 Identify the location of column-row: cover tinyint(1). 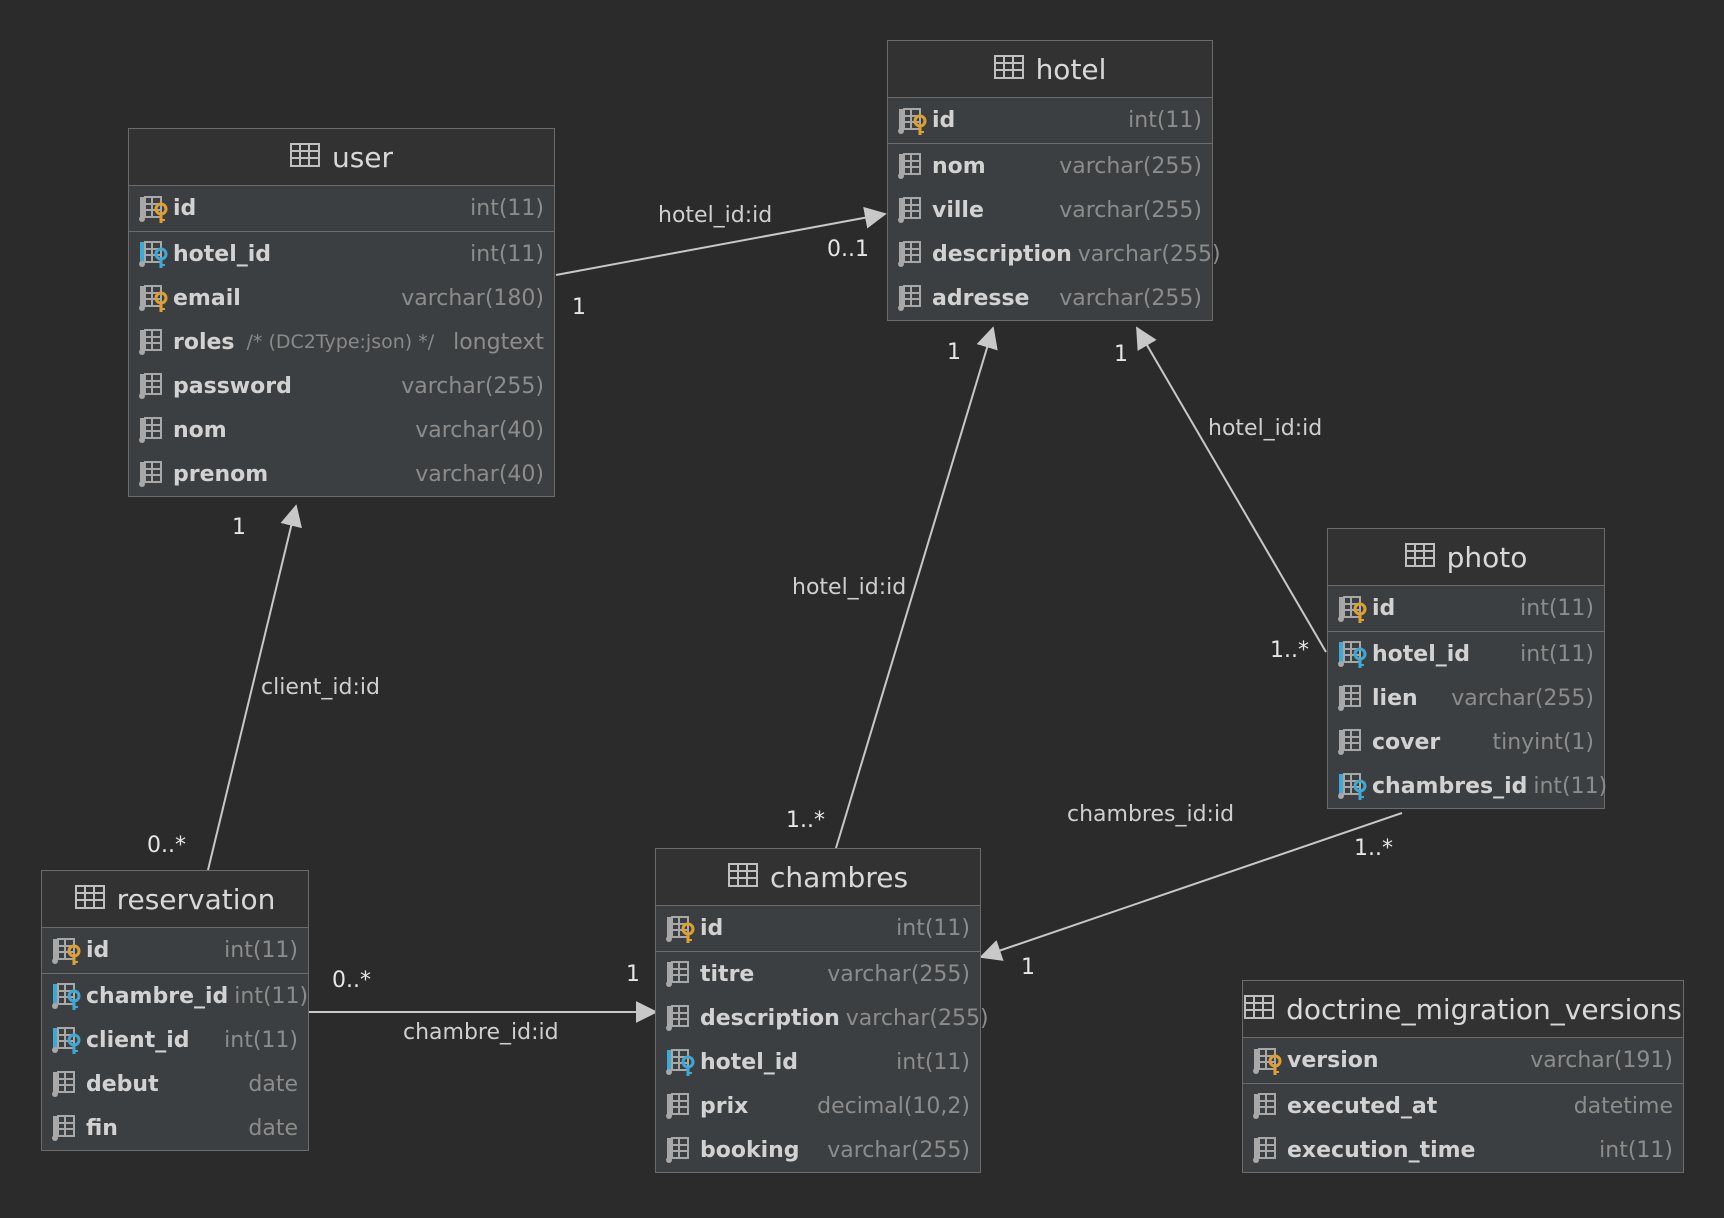
(1466, 742).